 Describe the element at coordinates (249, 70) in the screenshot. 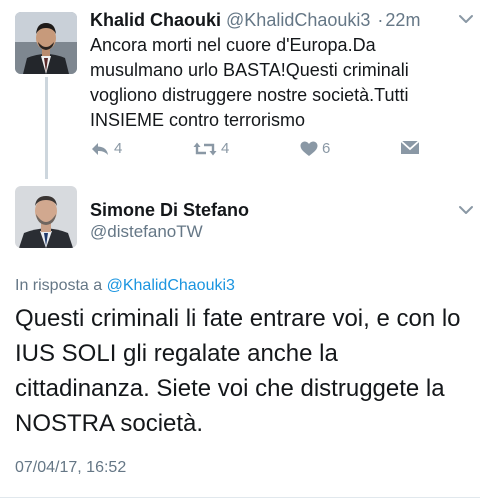

I see `tweet-text-line: musulmano urlo BASTA!Questi criminali` at that location.